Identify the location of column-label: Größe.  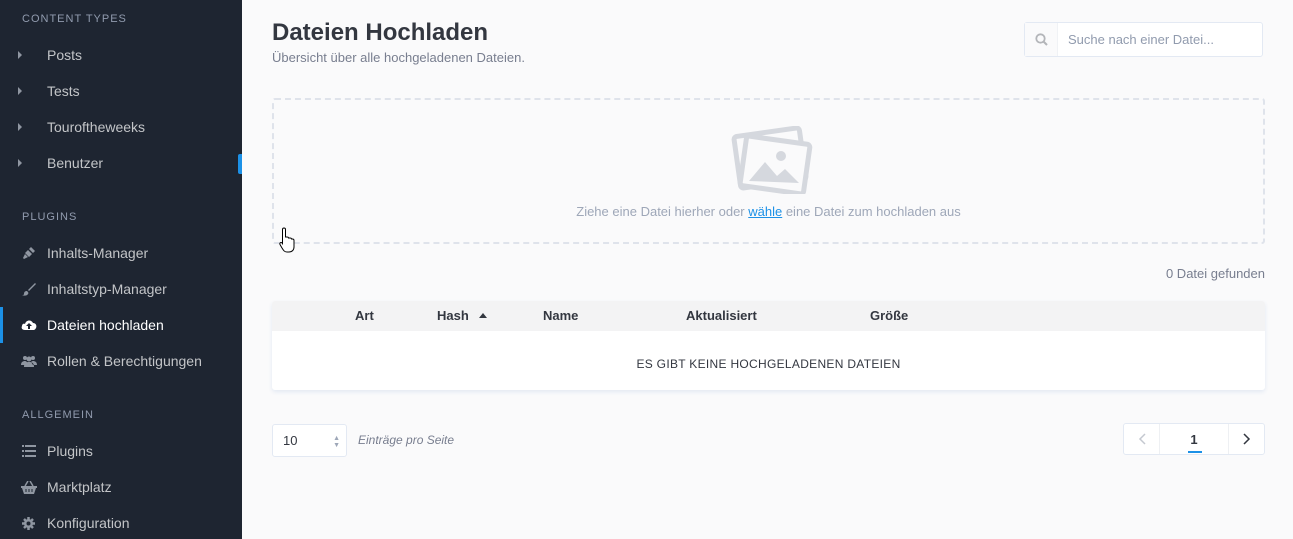
(889, 315).